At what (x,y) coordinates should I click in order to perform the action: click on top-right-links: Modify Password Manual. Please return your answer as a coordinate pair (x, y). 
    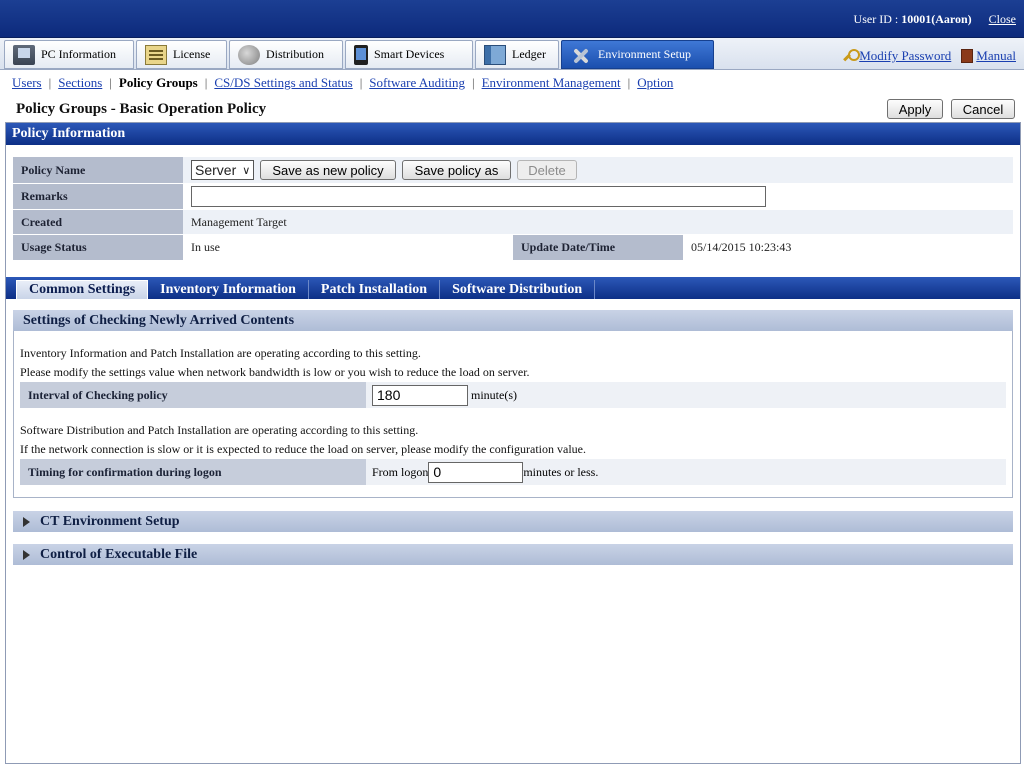
    Looking at the image, I should click on (929, 56).